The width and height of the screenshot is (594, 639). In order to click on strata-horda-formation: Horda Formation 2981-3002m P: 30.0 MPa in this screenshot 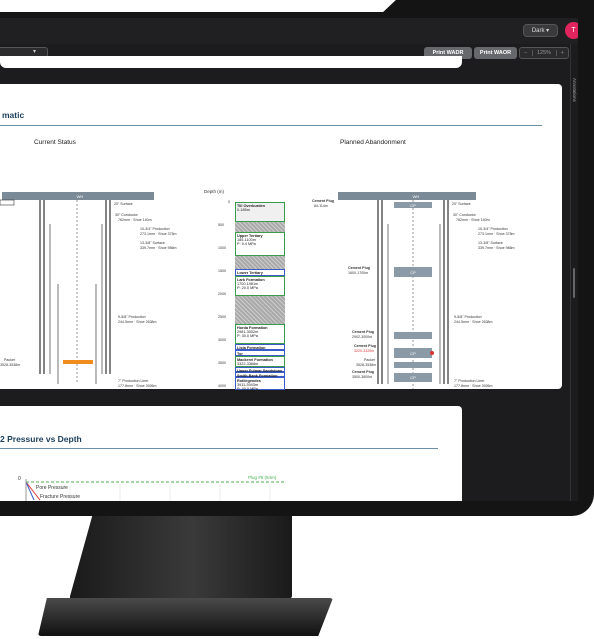, I will do `click(260, 334)`.